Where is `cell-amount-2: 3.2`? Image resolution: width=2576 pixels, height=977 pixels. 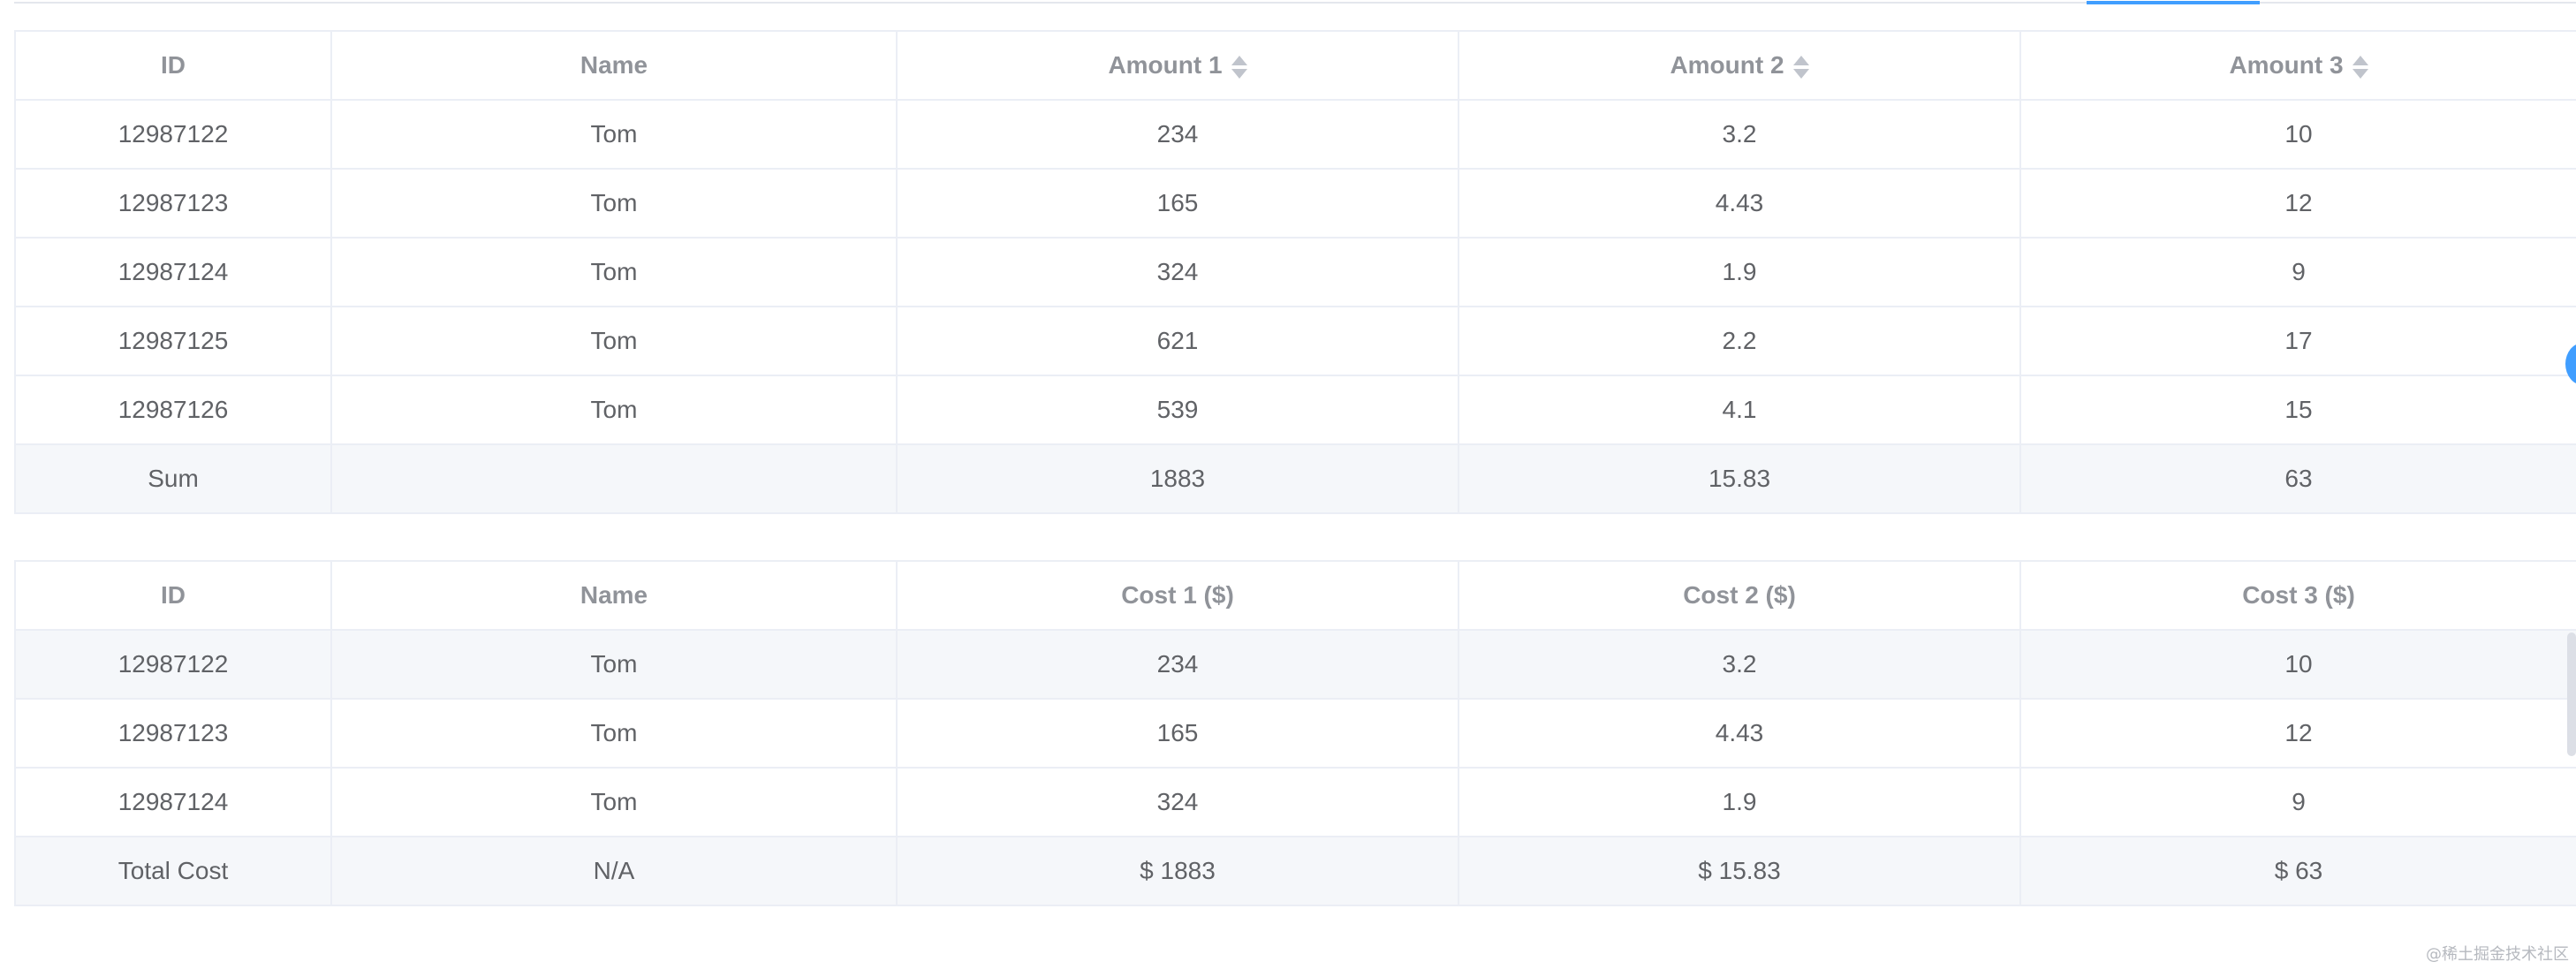 cell-amount-2: 3.2 is located at coordinates (1740, 134).